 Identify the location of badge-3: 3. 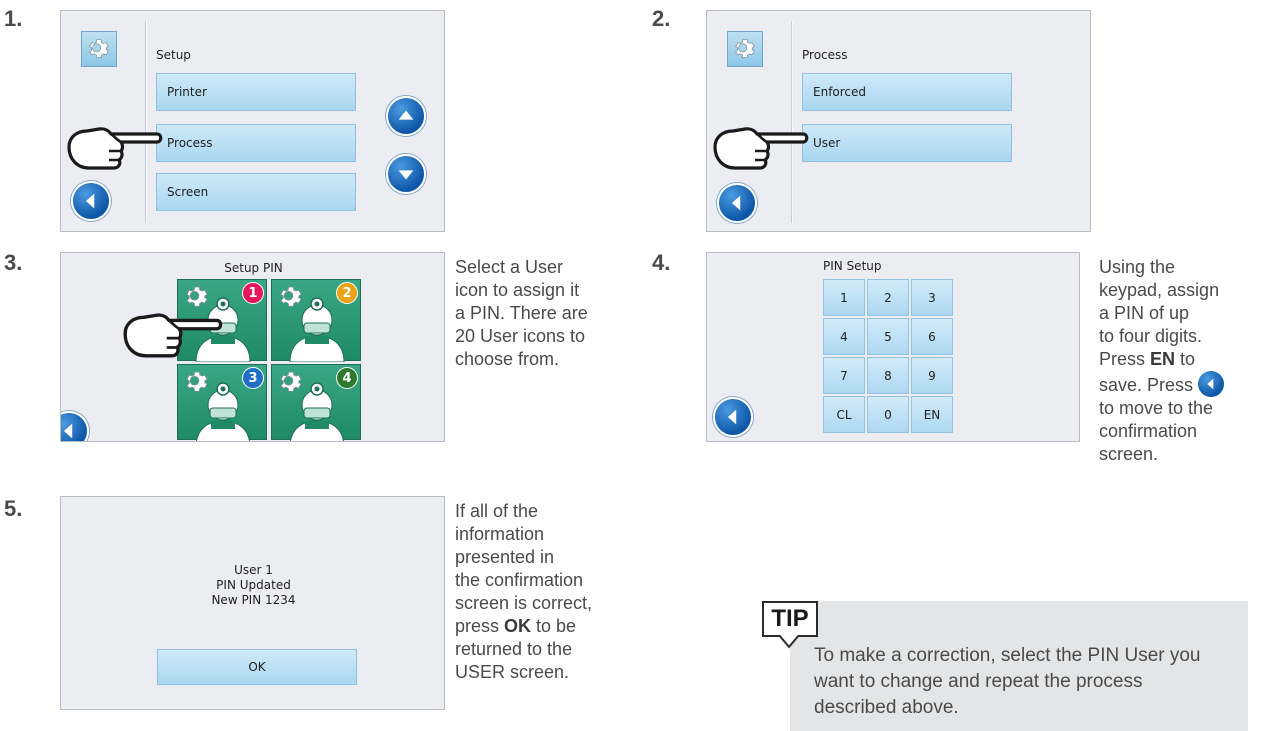
(253, 378).